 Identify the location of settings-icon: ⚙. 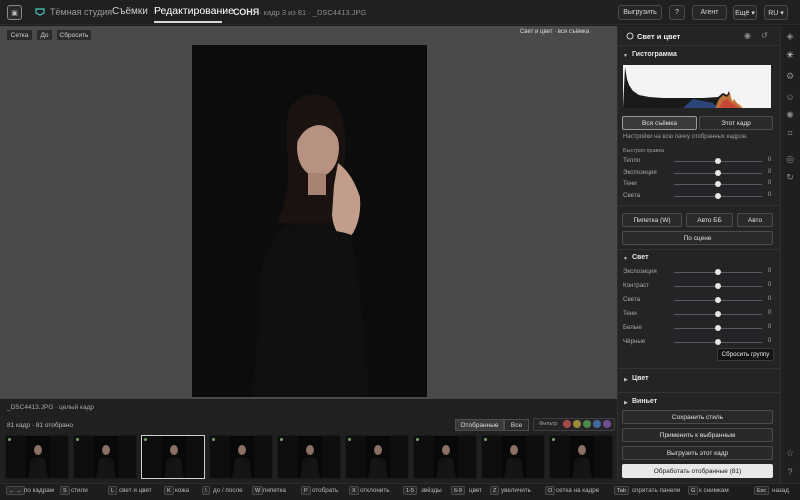
(790, 76).